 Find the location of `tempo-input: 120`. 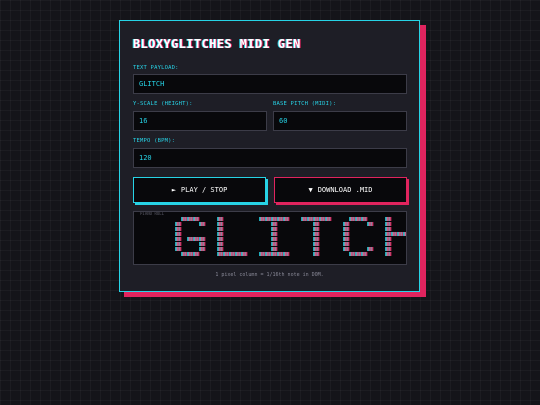

tempo-input: 120 is located at coordinates (270, 158).